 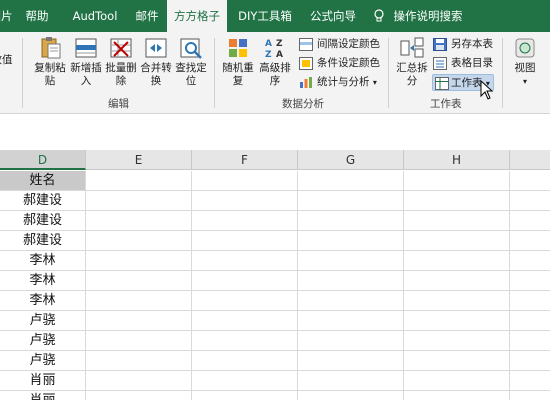 What do you see at coordinates (147, 16) in the screenshot?
I see `tab-mail: 邮件` at bounding box center [147, 16].